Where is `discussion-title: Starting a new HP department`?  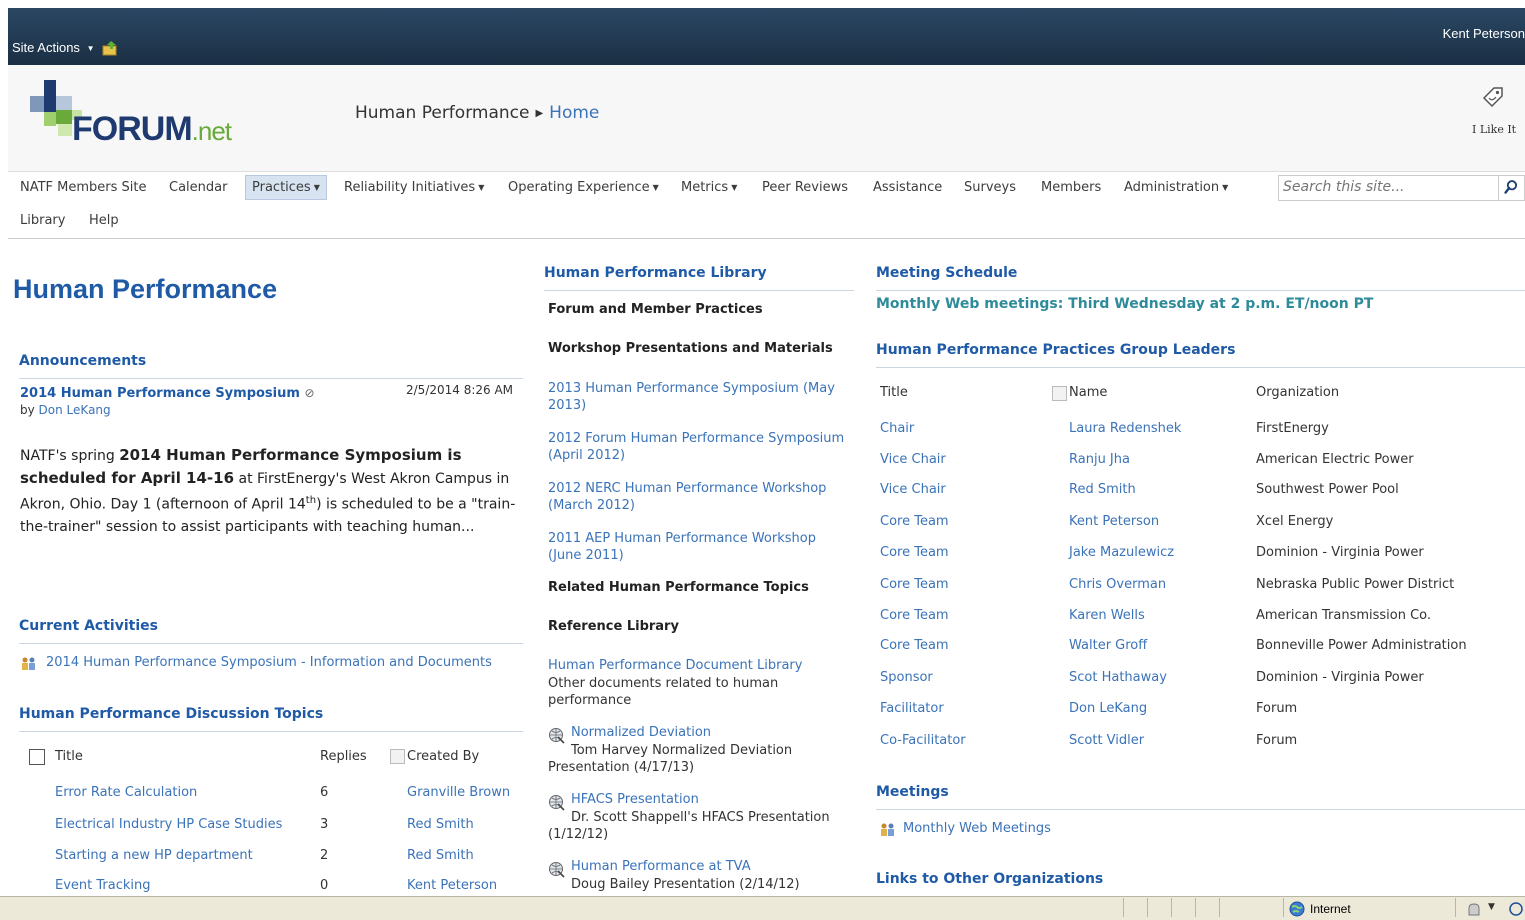 discussion-title: Starting a new HP department is located at coordinates (154, 855).